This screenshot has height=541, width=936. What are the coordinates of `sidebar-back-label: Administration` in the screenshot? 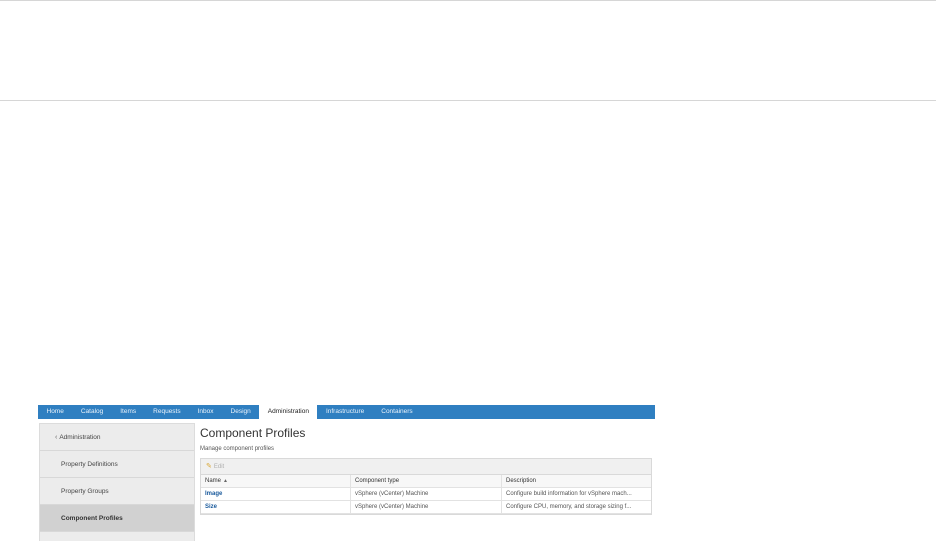 It's located at (80, 437).